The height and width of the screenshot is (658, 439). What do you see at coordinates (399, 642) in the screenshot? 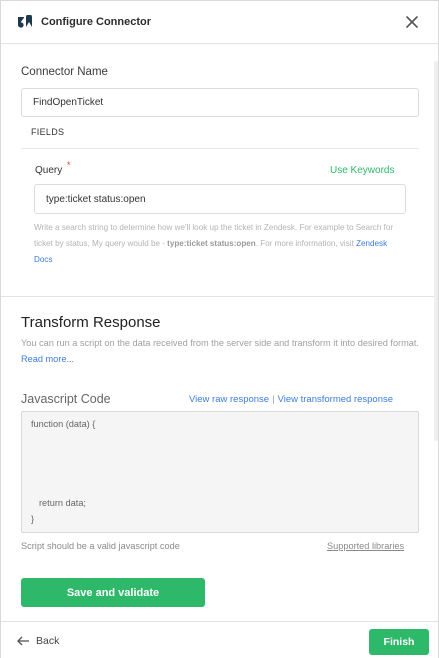
I see `finish-button: Finish` at bounding box center [399, 642].